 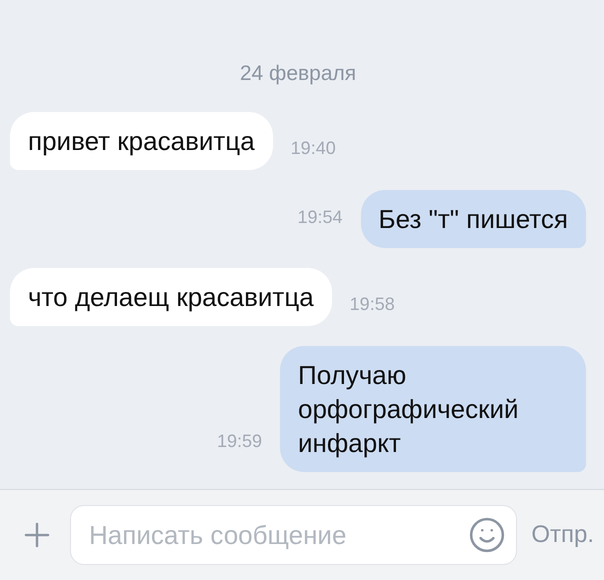 I want to click on message-time: 19:58, so click(x=372, y=304).